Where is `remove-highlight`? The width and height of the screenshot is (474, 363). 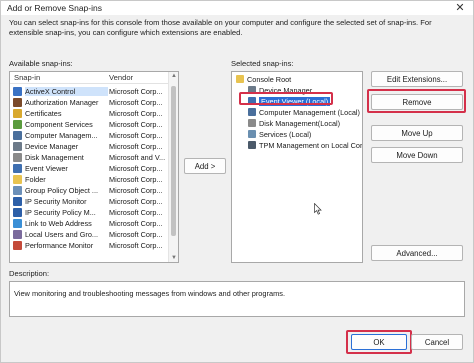
remove-highlight is located at coordinates (416, 101).